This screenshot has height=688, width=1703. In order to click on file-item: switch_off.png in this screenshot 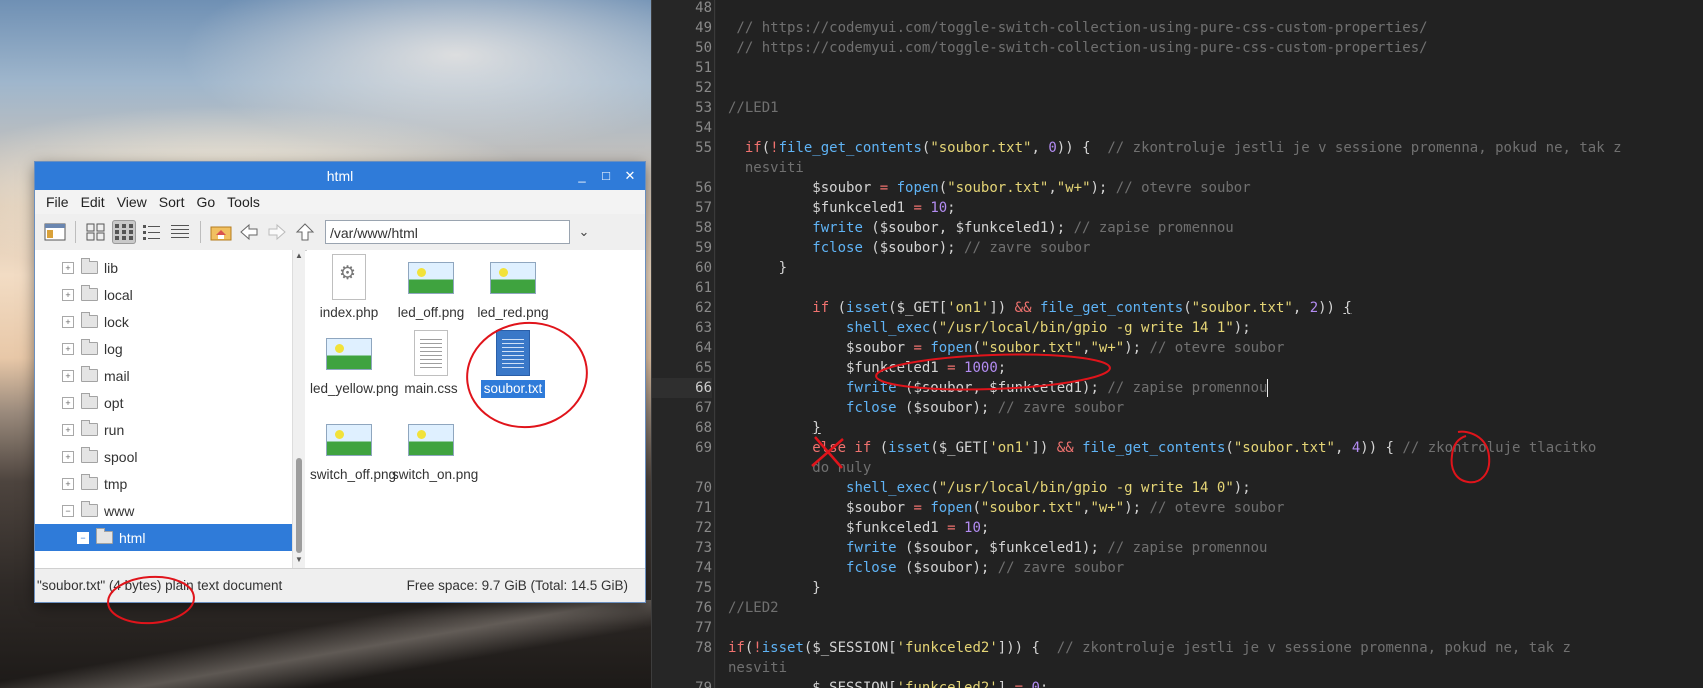, I will do `click(351, 450)`.